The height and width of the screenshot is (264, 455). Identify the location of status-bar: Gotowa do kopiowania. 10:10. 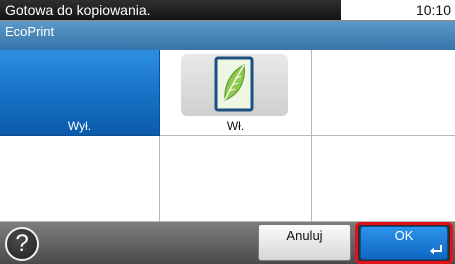
(227, 10).